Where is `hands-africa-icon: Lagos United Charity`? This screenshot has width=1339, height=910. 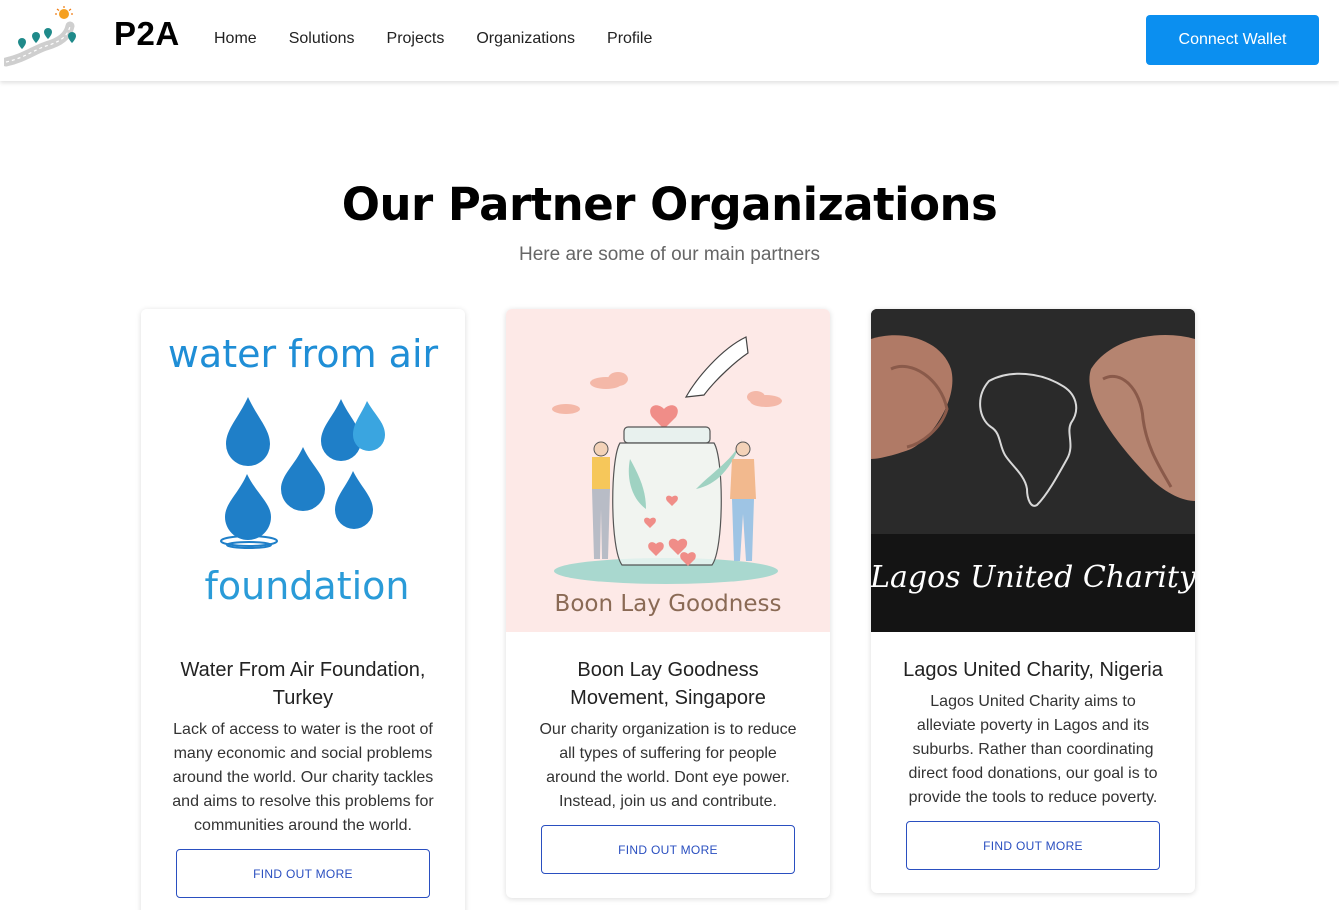
hands-africa-icon: Lagos United Charity is located at coordinates (1033, 470).